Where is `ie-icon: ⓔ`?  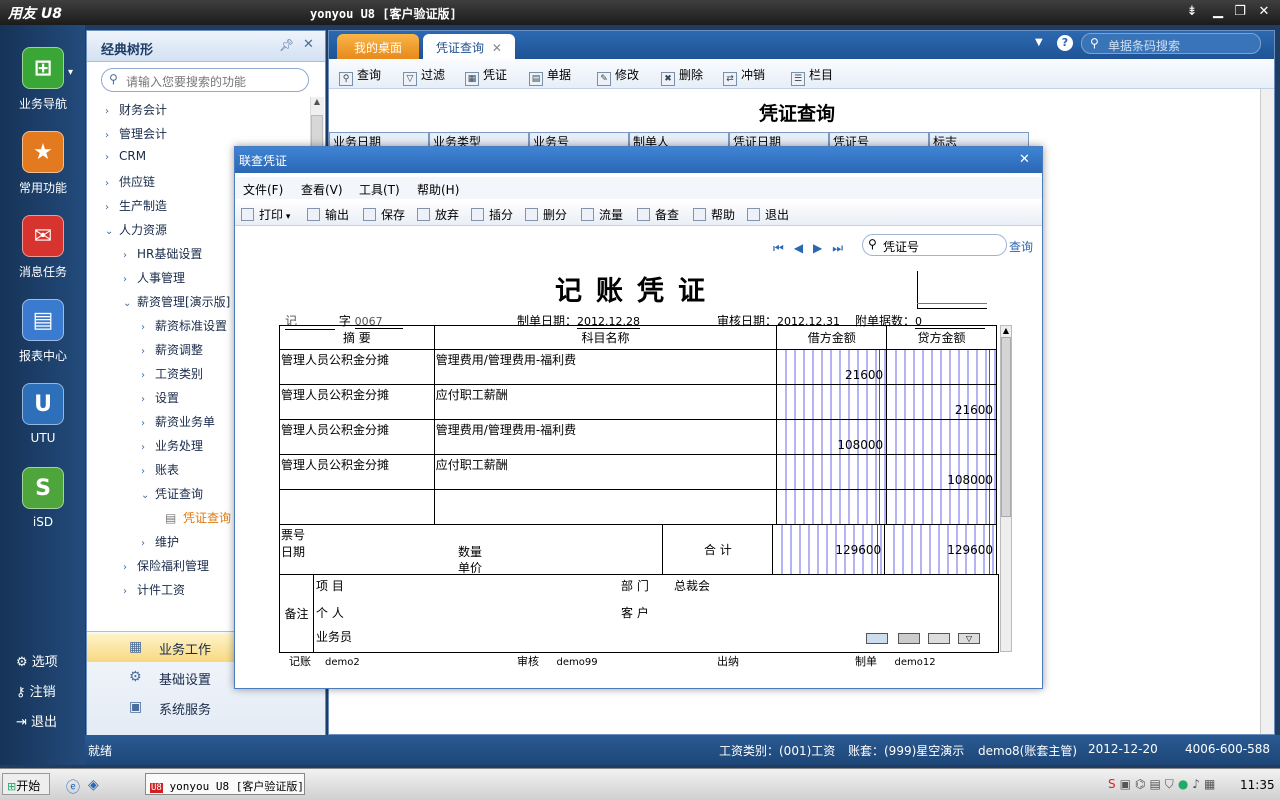
ie-icon: ⓔ is located at coordinates (73, 787).